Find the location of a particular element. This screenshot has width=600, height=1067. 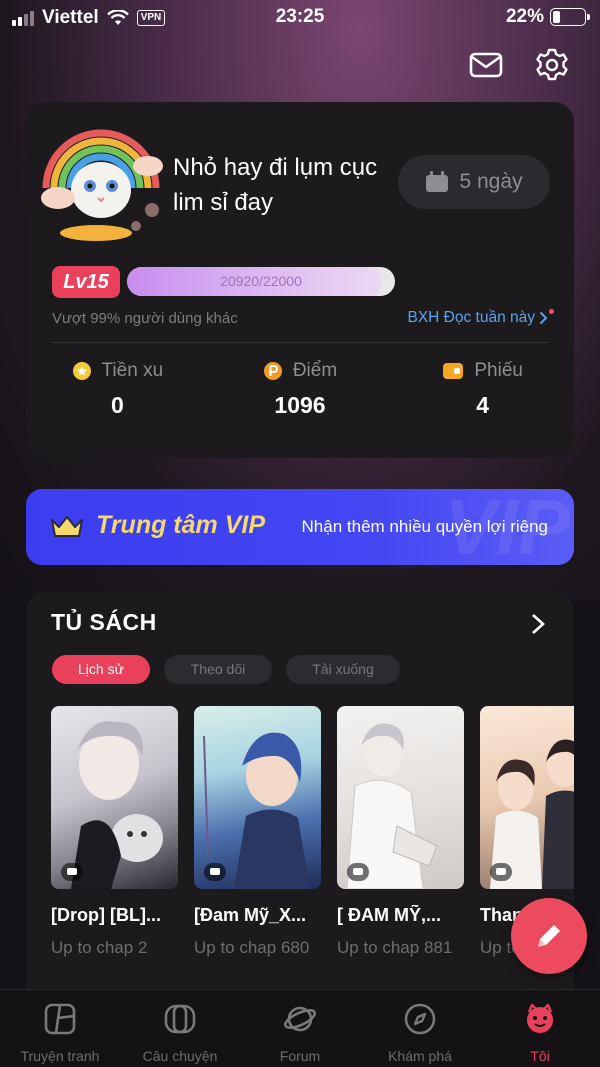

stat-value: 1096 is located at coordinates (300, 405).